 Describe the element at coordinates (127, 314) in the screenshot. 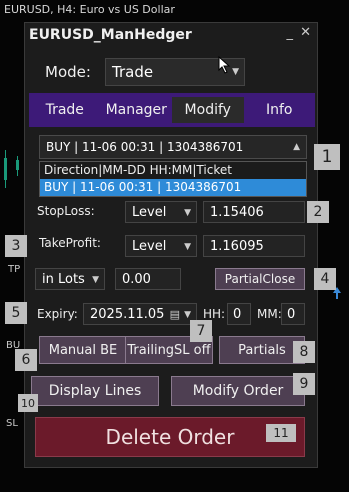

I see `expiry-date-value: 2025.11.05` at that location.